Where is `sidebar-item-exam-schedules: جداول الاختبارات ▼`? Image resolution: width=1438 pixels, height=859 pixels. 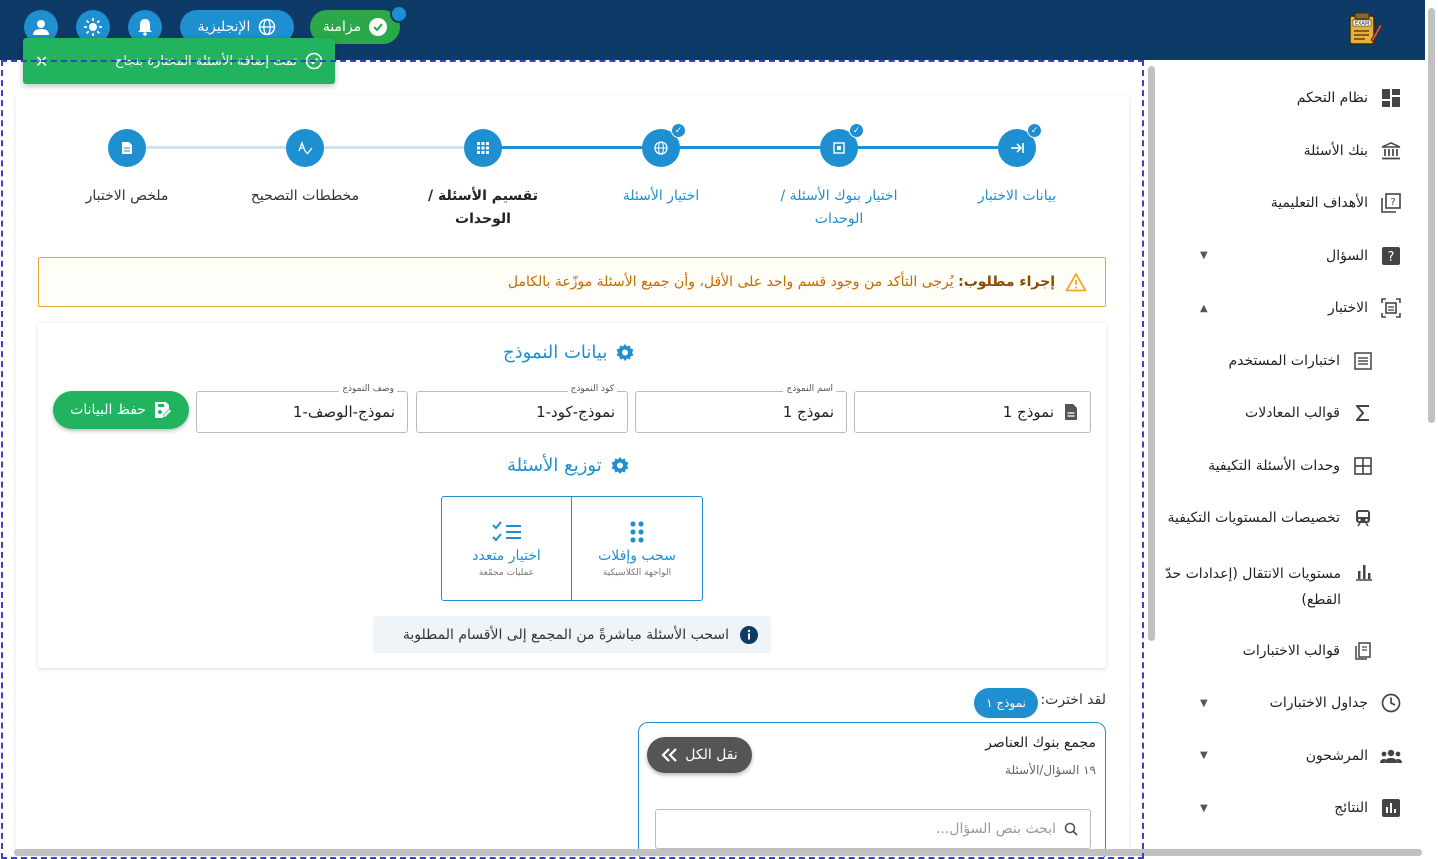
sidebar-item-exam-schedules: جداول الاختبارات ▼ is located at coordinates (1294, 703).